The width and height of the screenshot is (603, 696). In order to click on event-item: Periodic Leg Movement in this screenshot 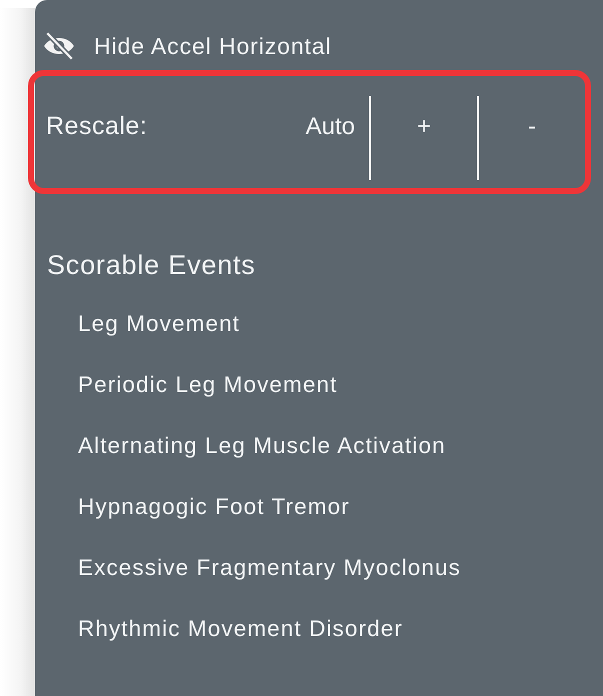, I will do `click(208, 385)`.